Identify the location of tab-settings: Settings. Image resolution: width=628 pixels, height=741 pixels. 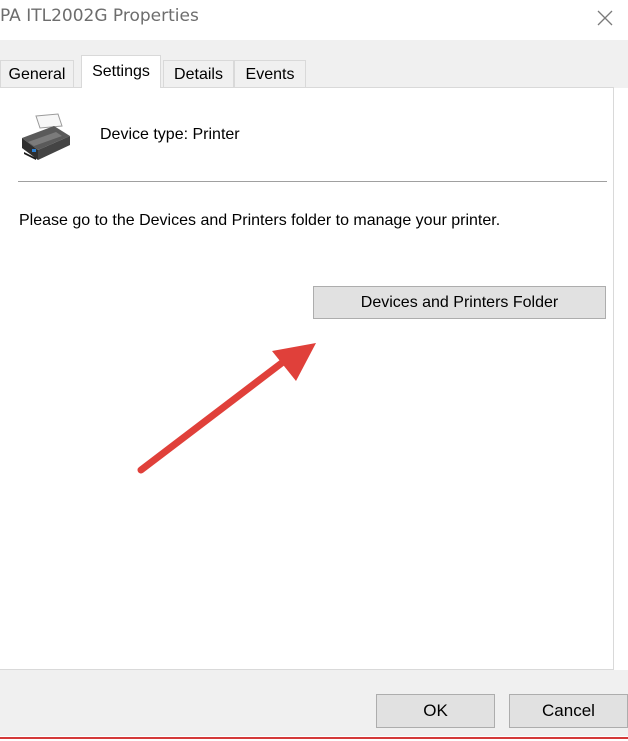
(121, 71).